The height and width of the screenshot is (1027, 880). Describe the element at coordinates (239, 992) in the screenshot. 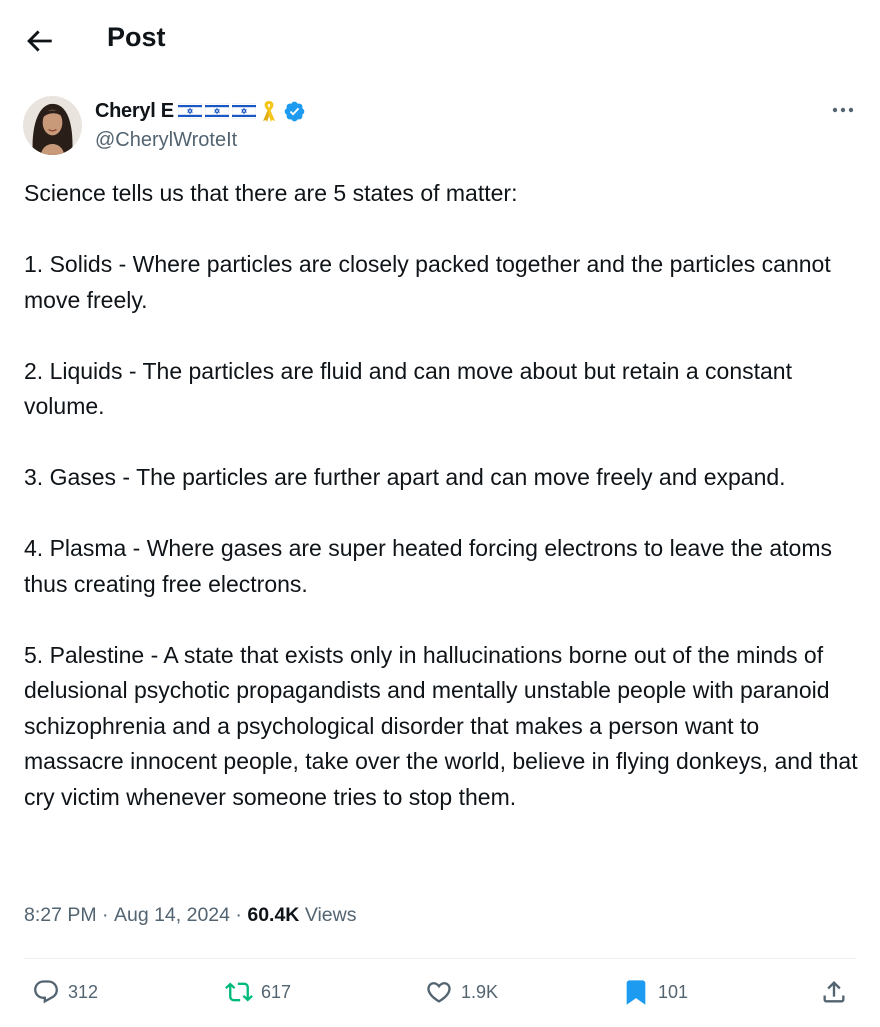

I see `repost-icon` at that location.